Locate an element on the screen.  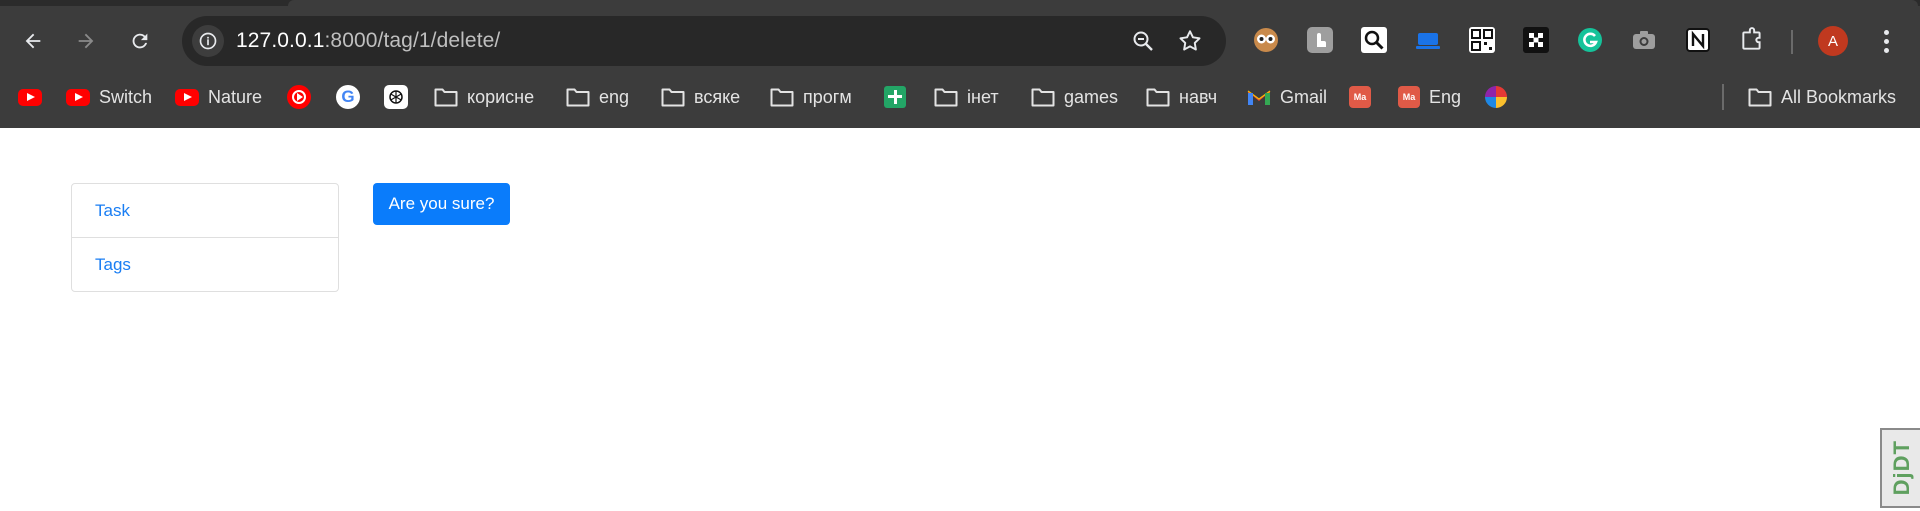
multicolor-icon is located at coordinates (1496, 97).